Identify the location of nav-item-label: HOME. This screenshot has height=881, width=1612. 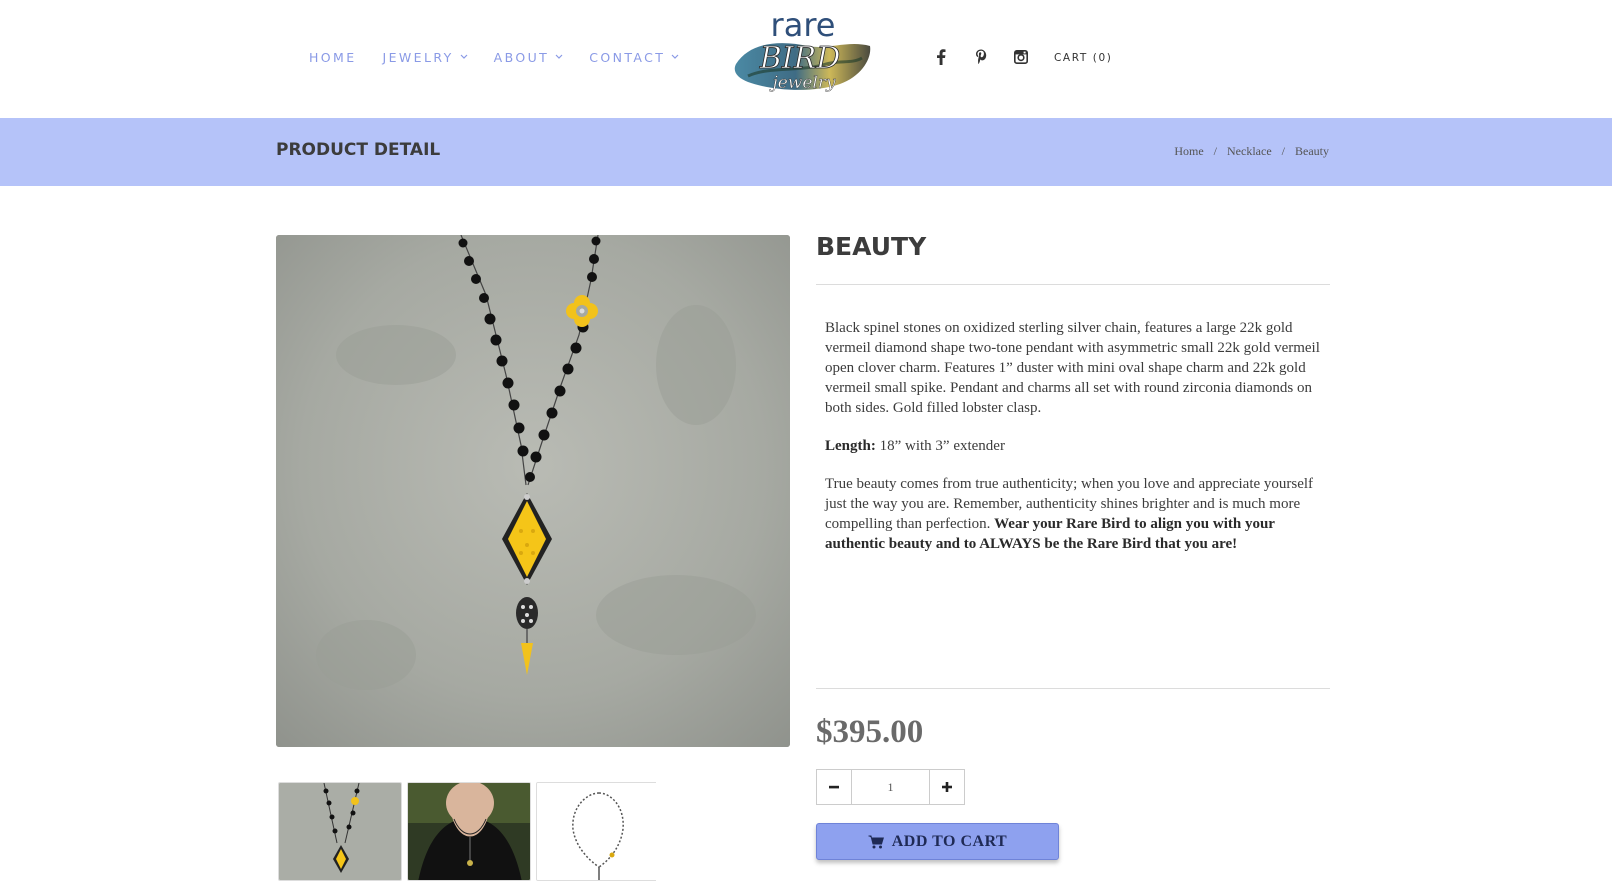
(333, 57).